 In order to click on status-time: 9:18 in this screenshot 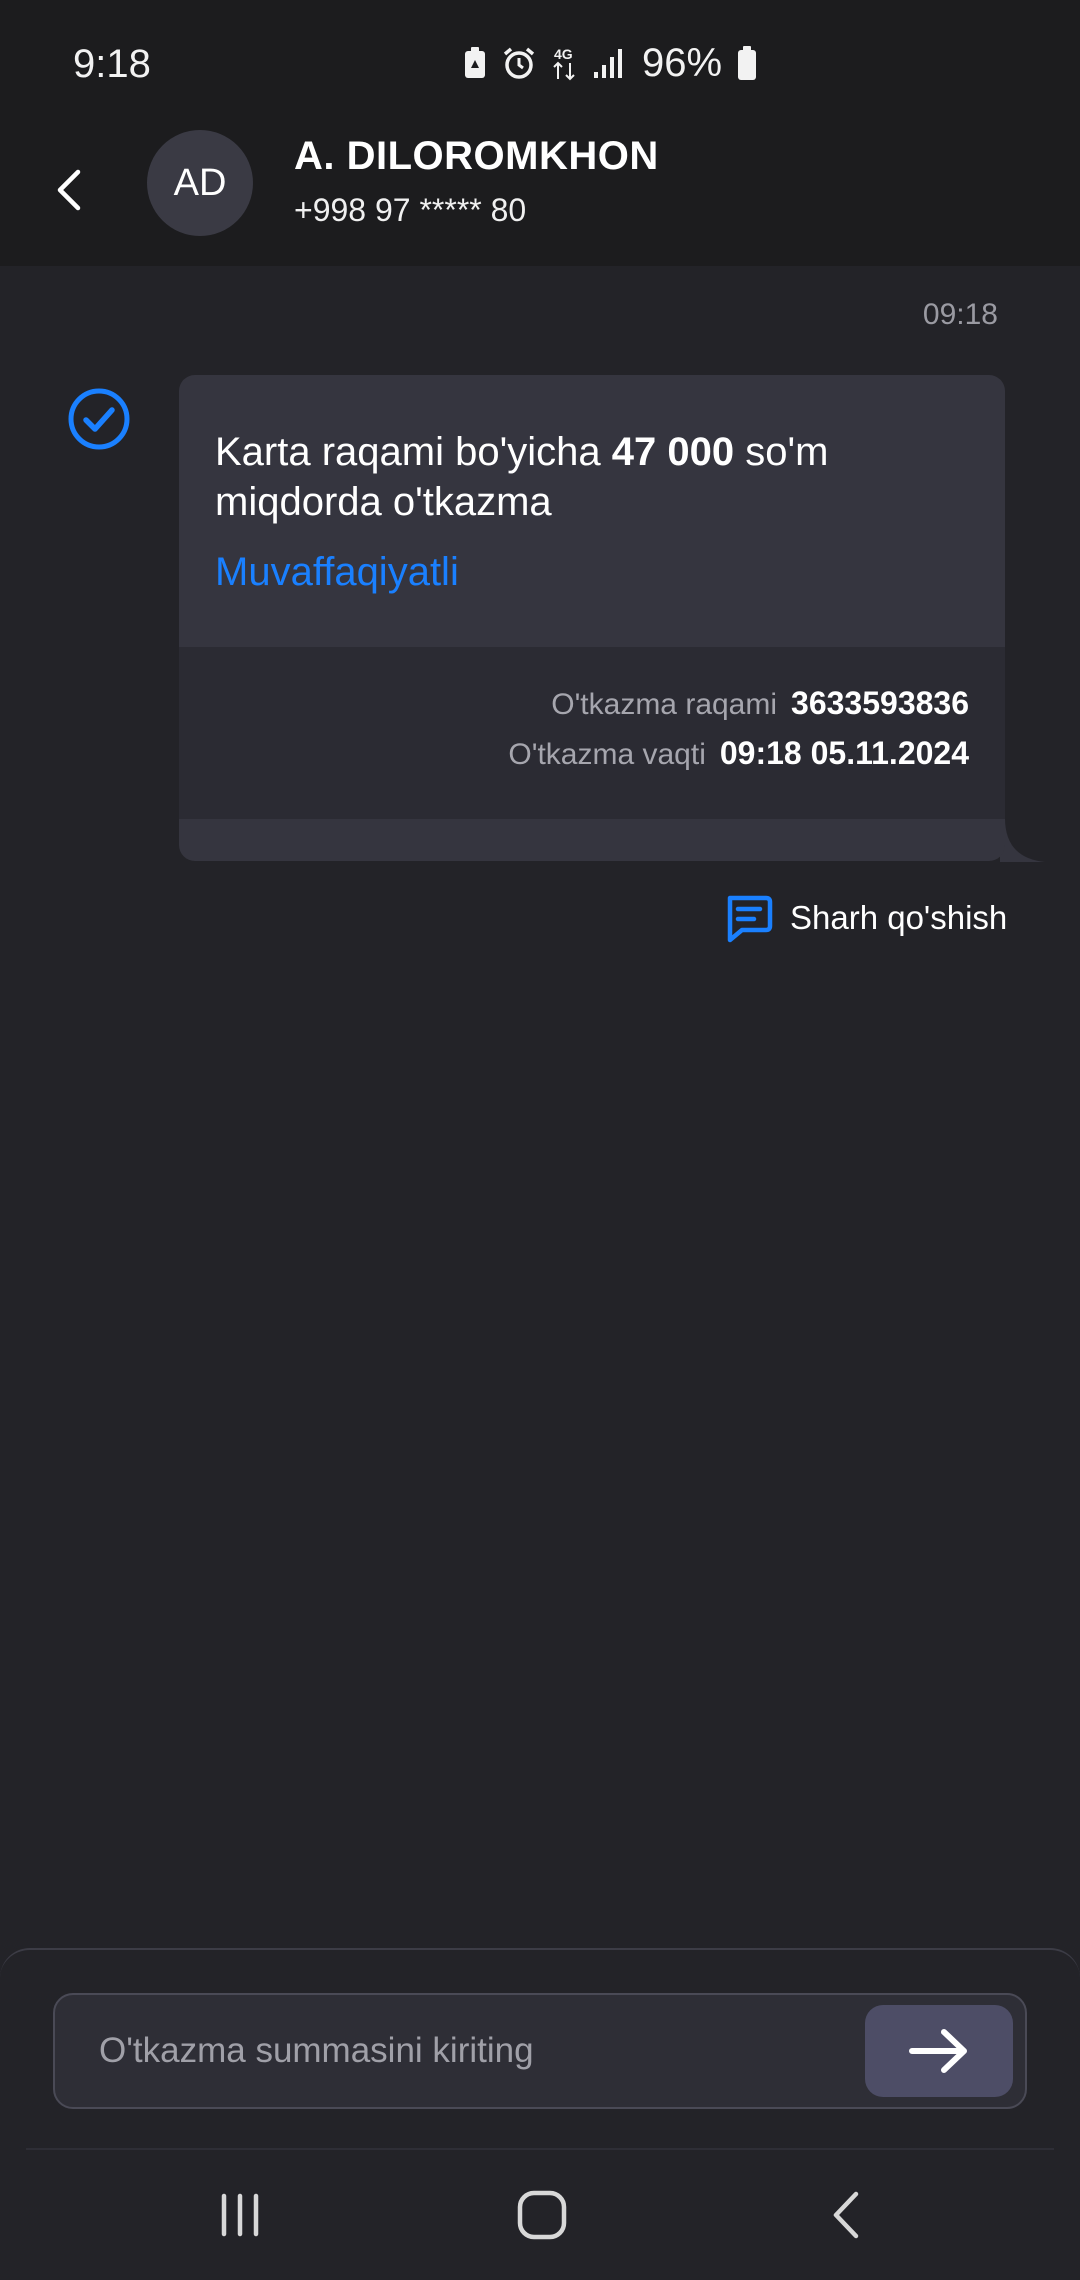, I will do `click(112, 64)`.